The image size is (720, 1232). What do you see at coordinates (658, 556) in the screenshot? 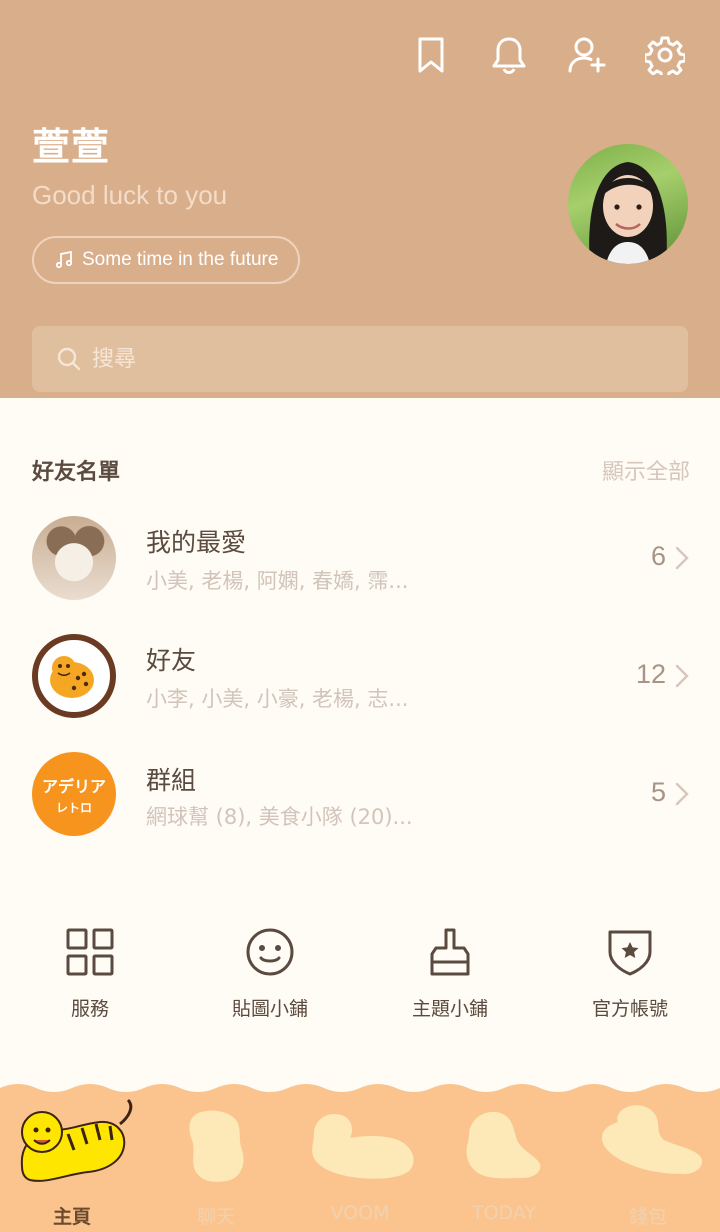
I see `row-count: 6` at bounding box center [658, 556].